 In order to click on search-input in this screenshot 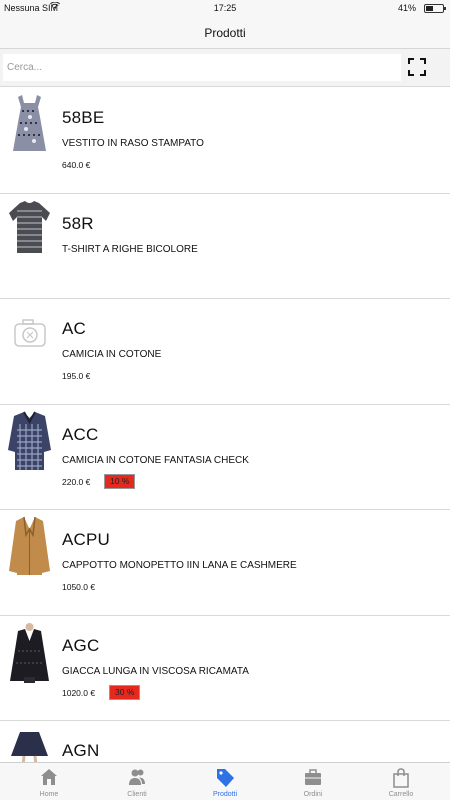, I will do `click(202, 67)`.